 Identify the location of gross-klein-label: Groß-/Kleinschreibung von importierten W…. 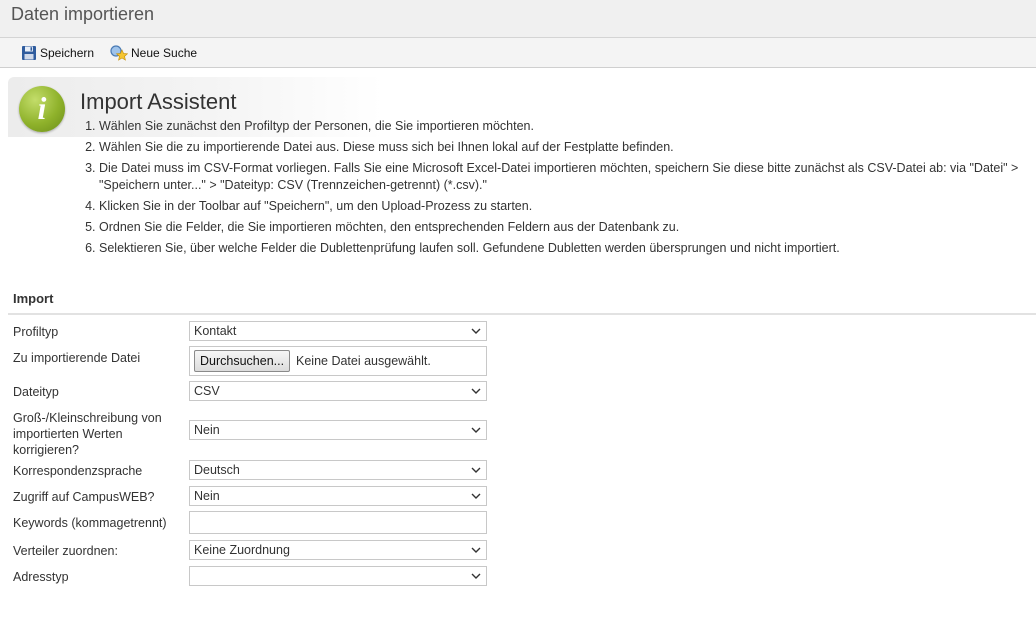
(87, 434).